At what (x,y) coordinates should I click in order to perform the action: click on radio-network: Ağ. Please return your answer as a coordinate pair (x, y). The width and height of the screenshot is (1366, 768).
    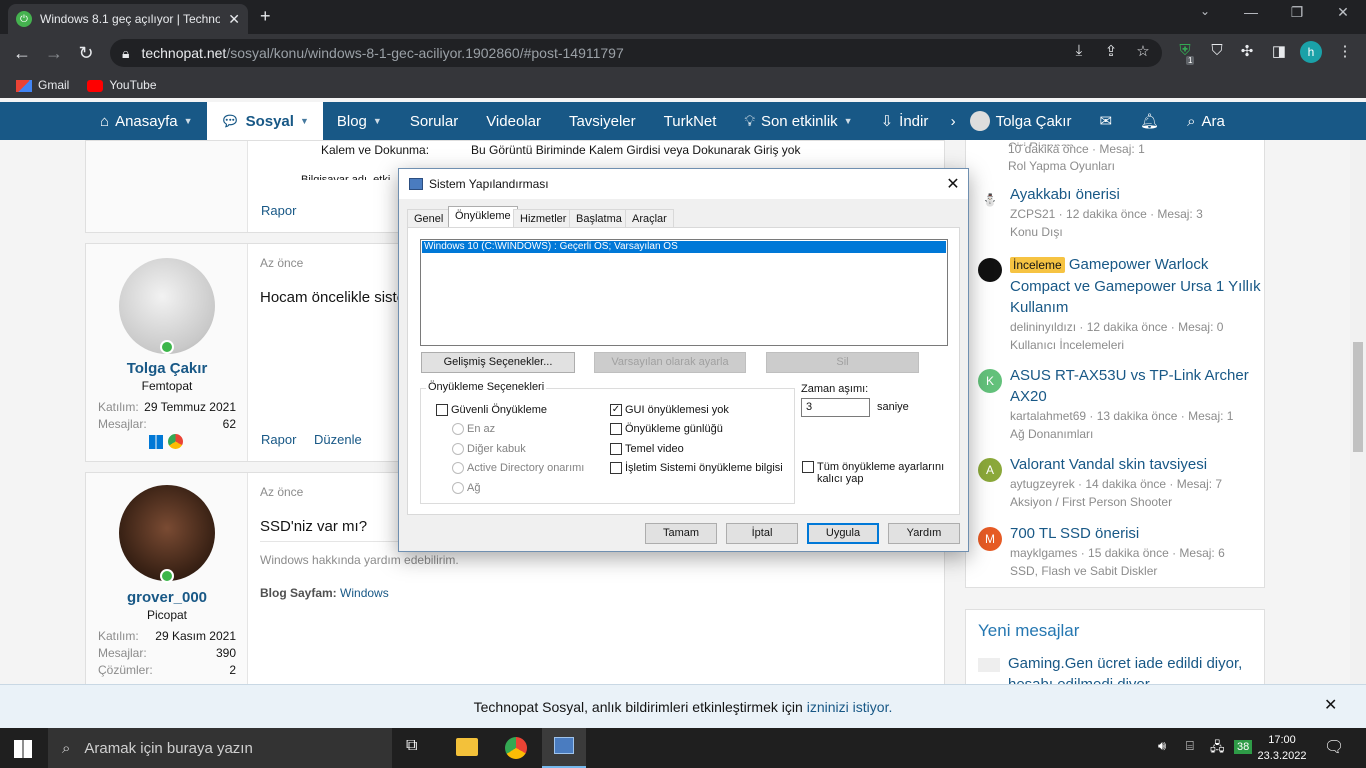
    Looking at the image, I should click on (466, 488).